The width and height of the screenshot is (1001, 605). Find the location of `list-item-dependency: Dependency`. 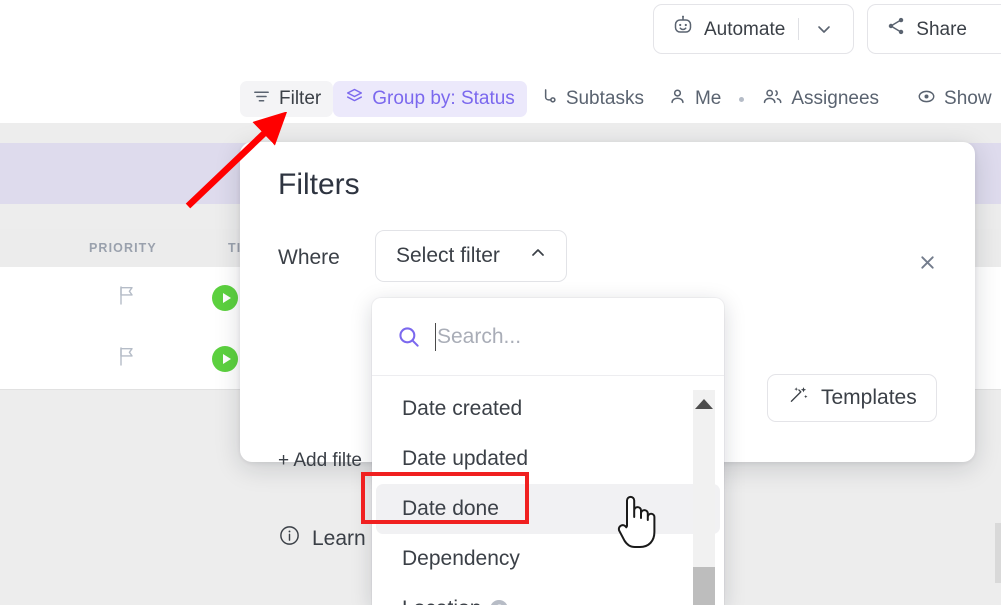

list-item-dependency: Dependency is located at coordinates (548, 559).